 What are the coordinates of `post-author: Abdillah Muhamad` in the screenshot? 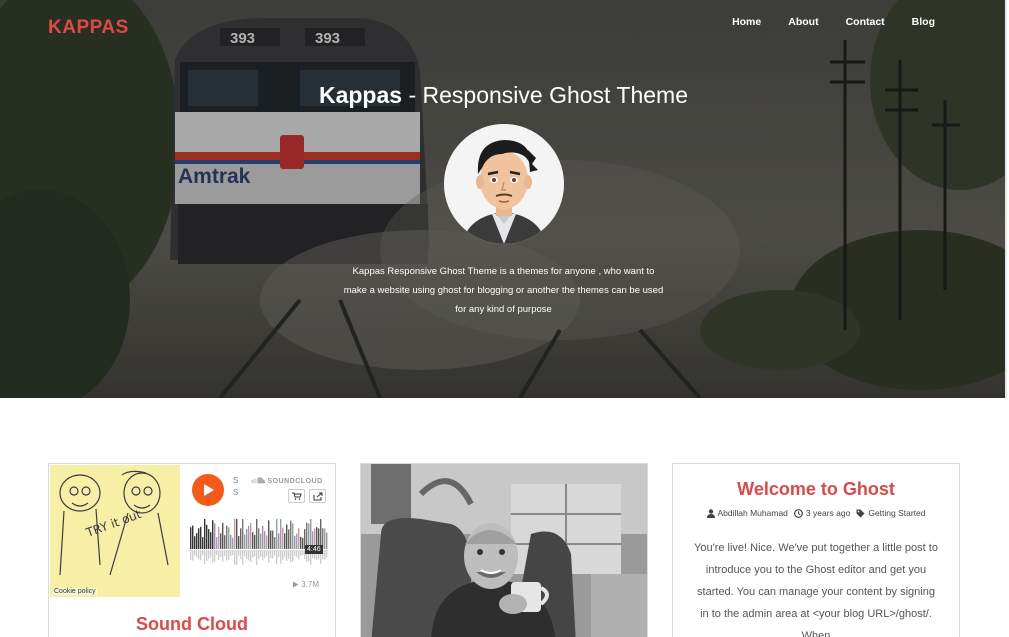 It's located at (747, 513).